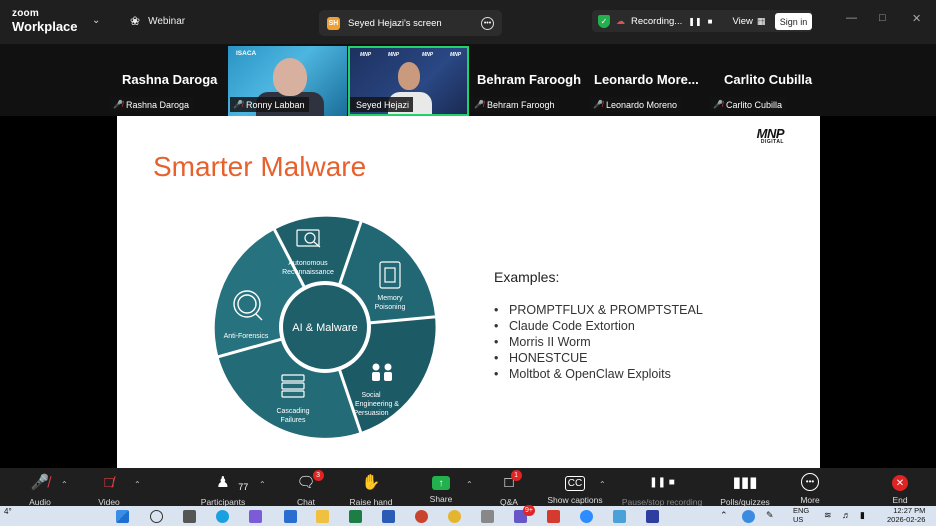  What do you see at coordinates (454, 516) in the screenshot?
I see `chrome-icon` at bounding box center [454, 516].